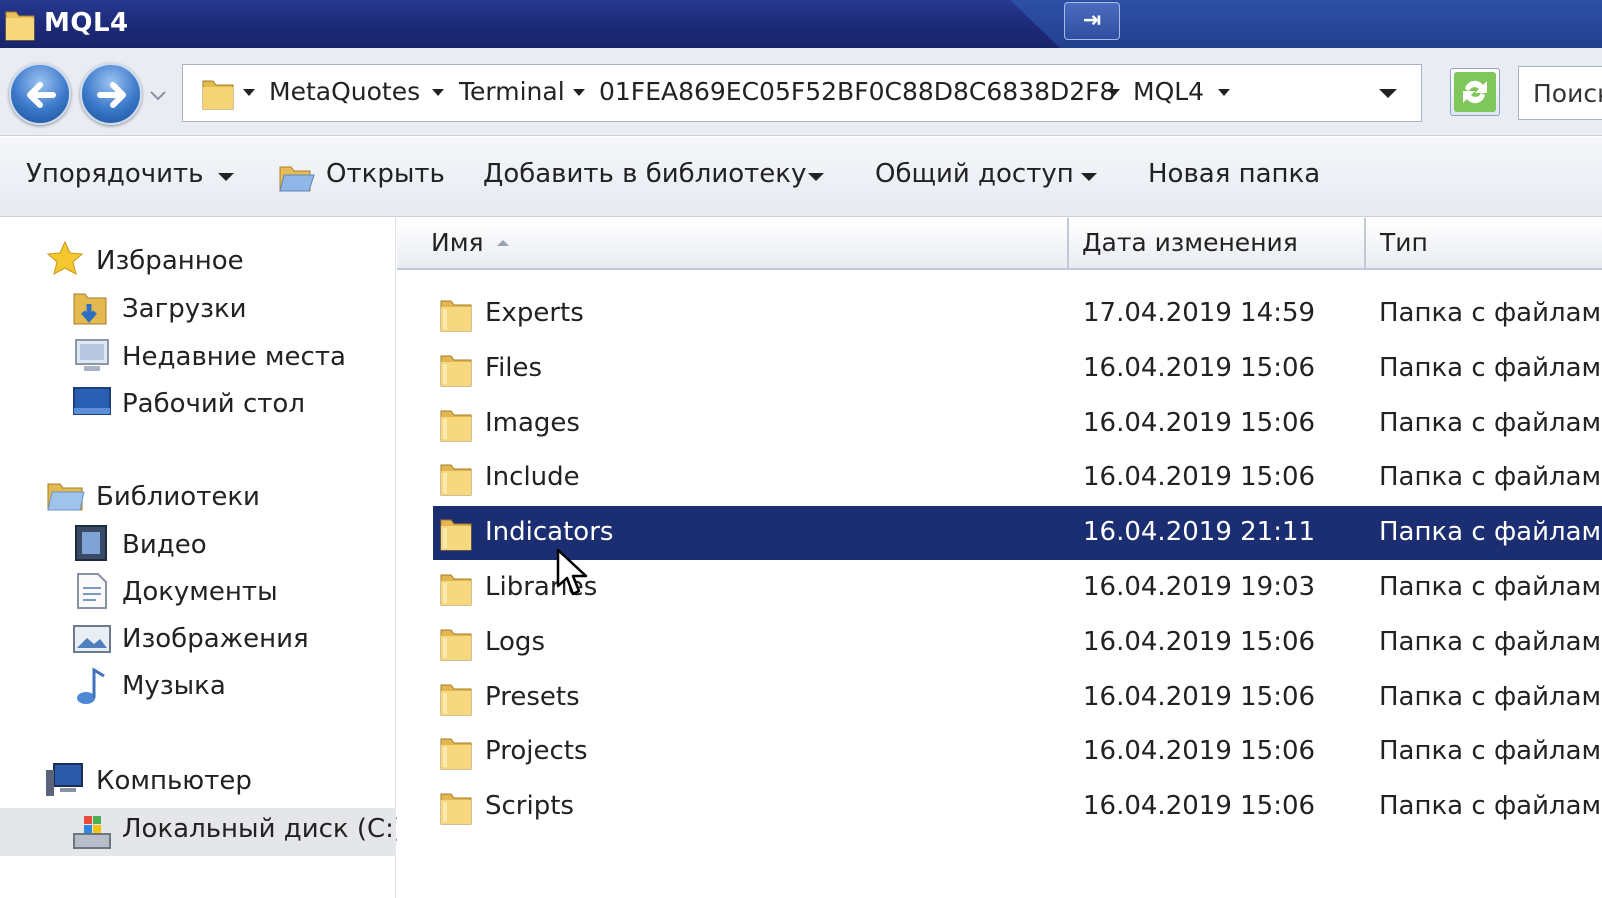  What do you see at coordinates (1388, 93) in the screenshot?
I see `address-dropdown-icon` at bounding box center [1388, 93].